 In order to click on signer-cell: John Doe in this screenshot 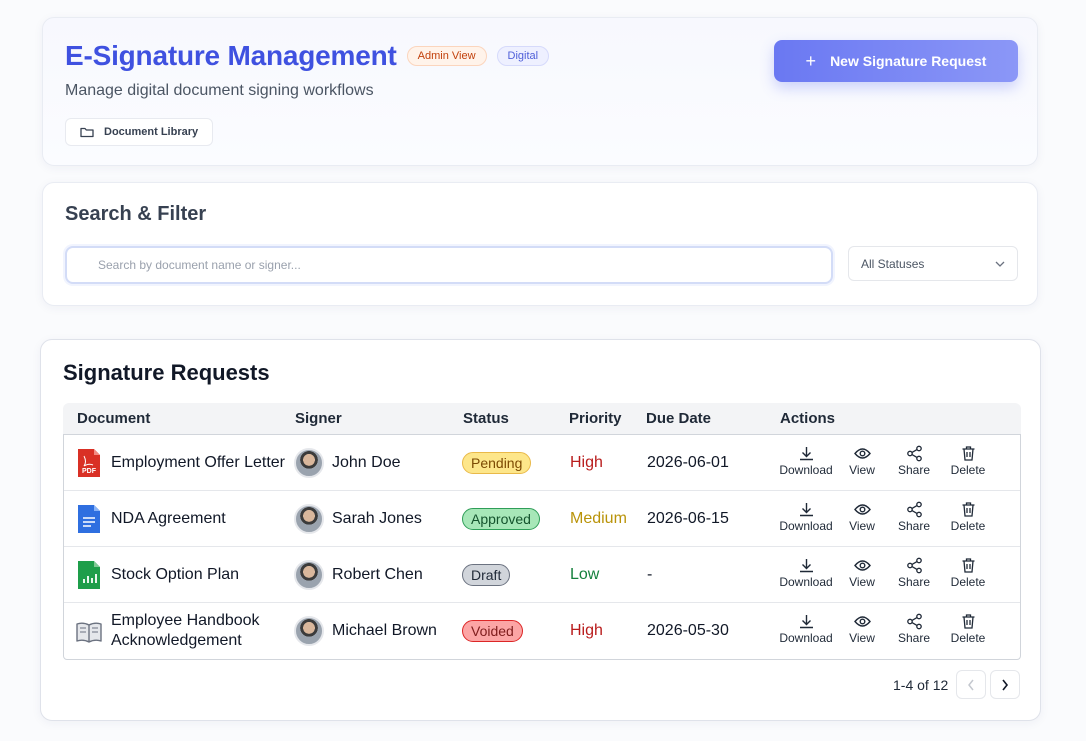, I will do `click(347, 462)`.